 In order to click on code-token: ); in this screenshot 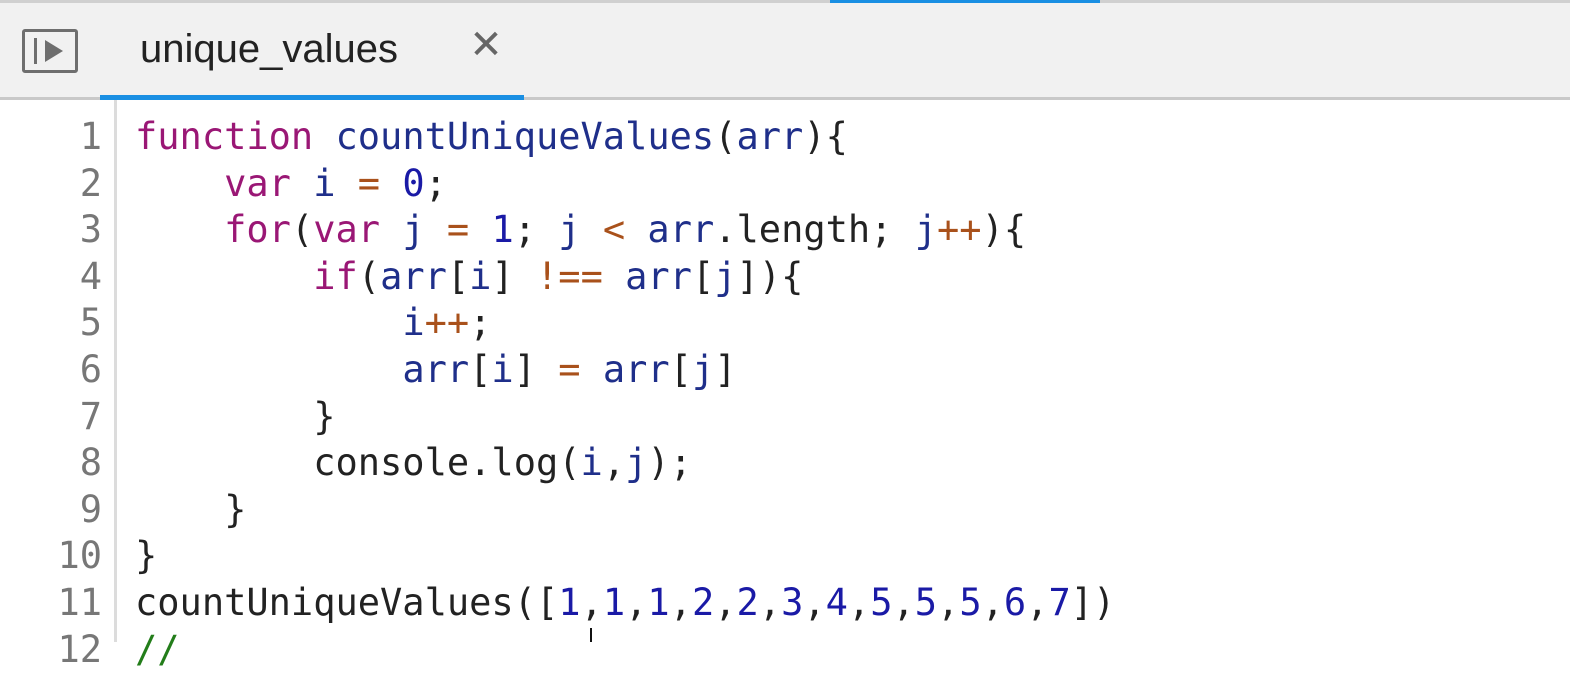, I will do `click(669, 463)`.